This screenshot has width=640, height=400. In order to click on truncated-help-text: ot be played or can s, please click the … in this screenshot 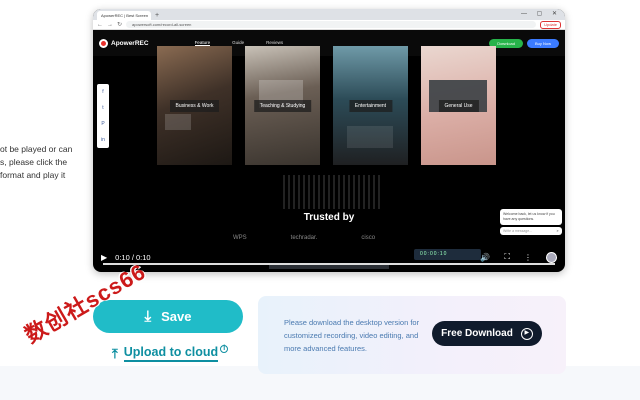, I will do `click(46, 162)`.